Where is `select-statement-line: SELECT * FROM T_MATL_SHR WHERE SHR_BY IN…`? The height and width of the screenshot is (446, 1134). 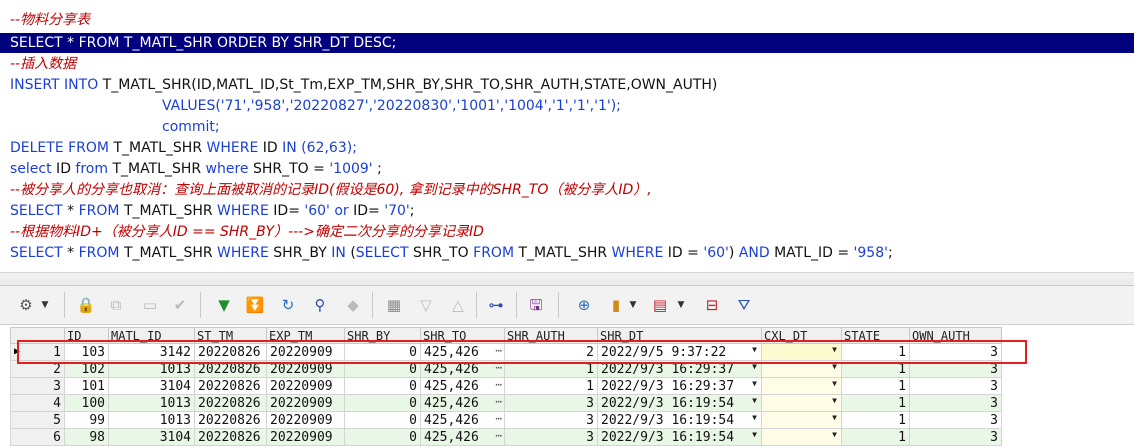
select-statement-line: SELECT * FROM T_MATL_SHR WHERE SHR_BY IN… is located at coordinates (451, 253).